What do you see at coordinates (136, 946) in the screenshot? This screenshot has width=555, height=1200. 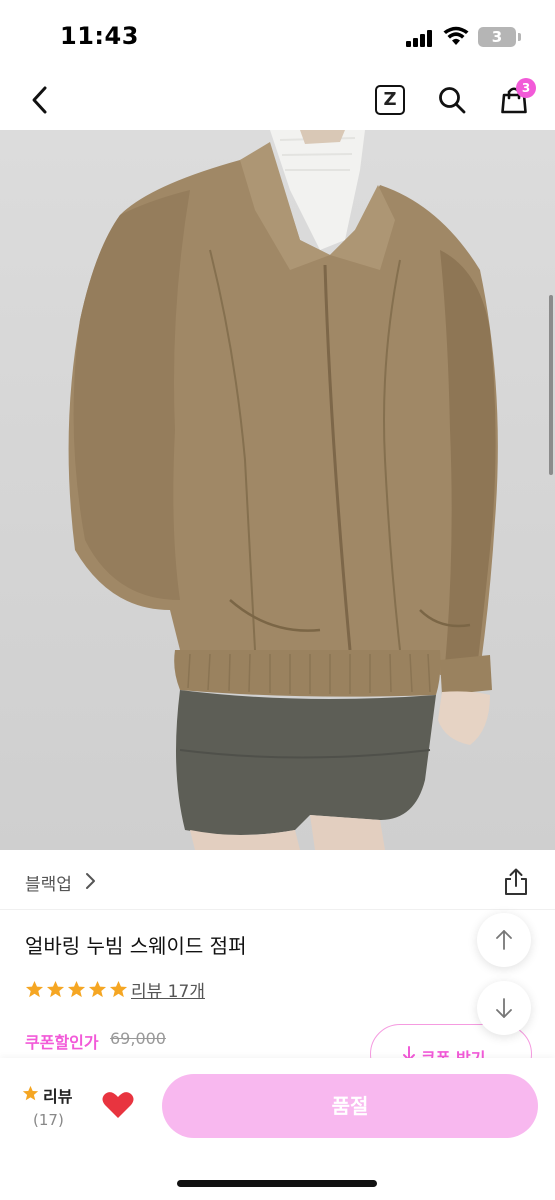 I see `product-title: 얼바링 누빔 스웨이드 점퍼` at bounding box center [136, 946].